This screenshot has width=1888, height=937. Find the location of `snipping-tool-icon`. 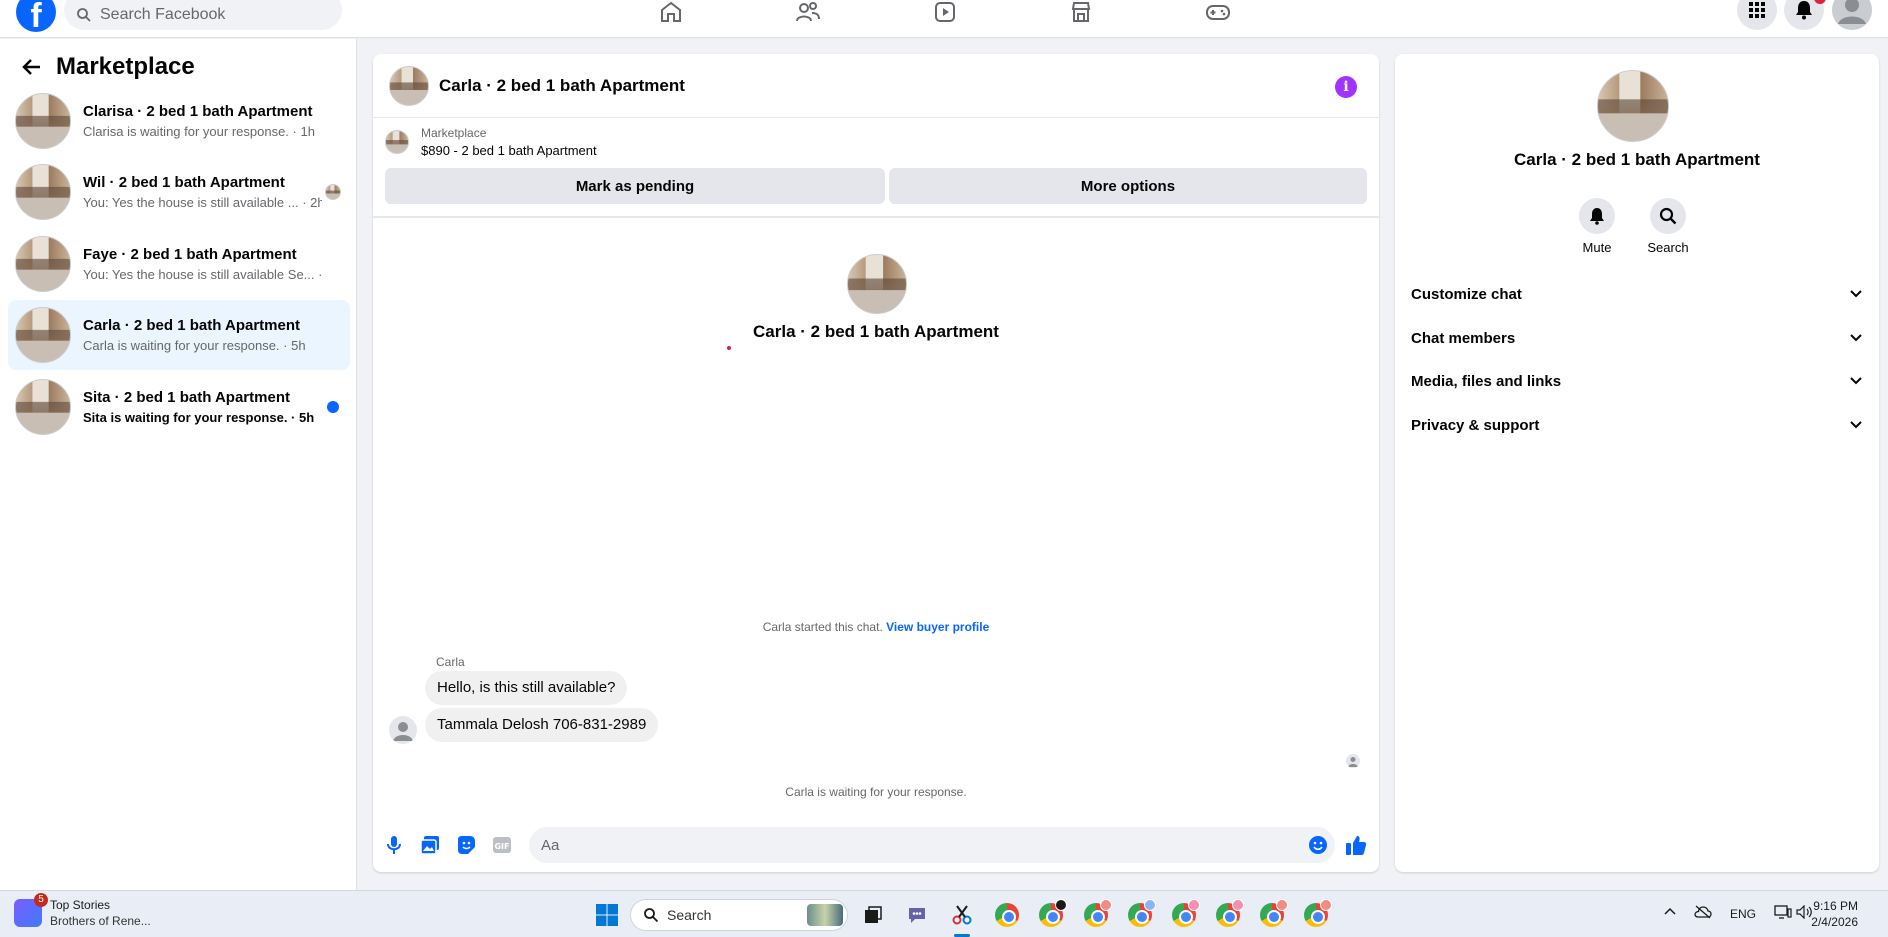

snipping-tool-icon is located at coordinates (962, 919).